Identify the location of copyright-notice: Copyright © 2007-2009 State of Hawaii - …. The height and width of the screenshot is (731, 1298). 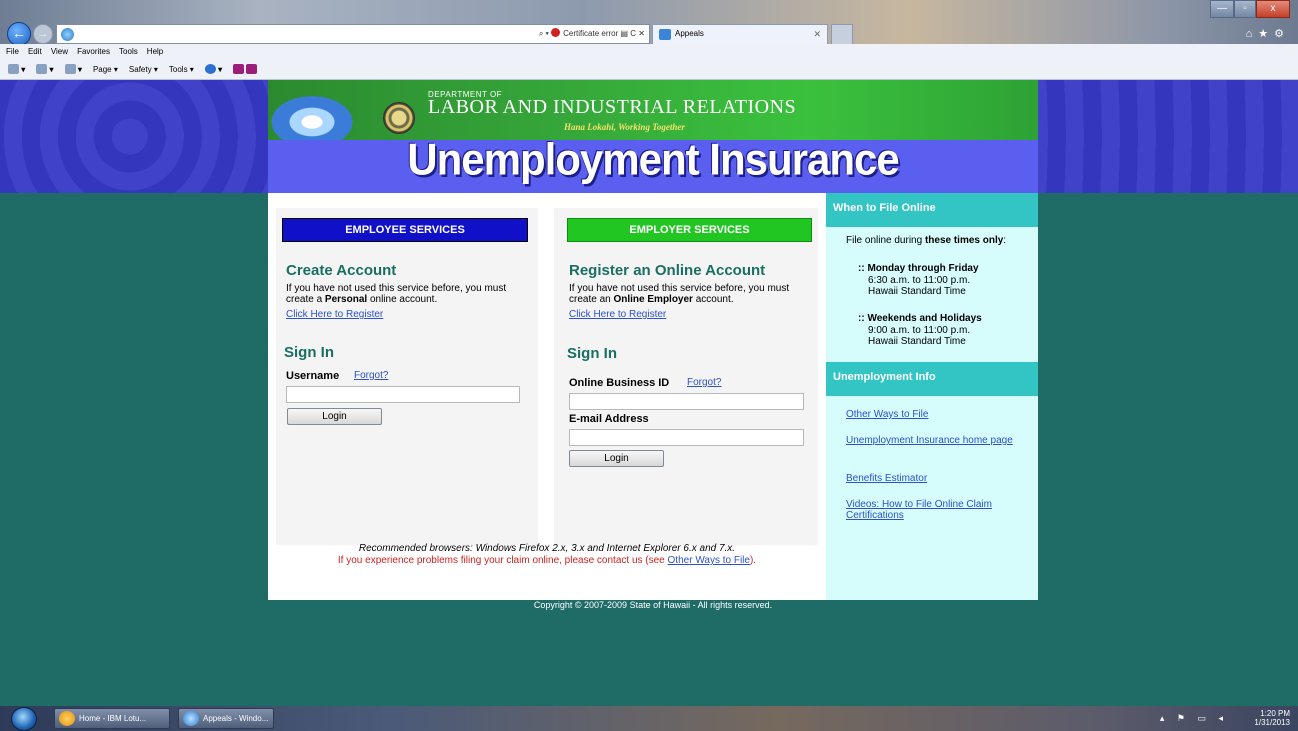
(653, 605).